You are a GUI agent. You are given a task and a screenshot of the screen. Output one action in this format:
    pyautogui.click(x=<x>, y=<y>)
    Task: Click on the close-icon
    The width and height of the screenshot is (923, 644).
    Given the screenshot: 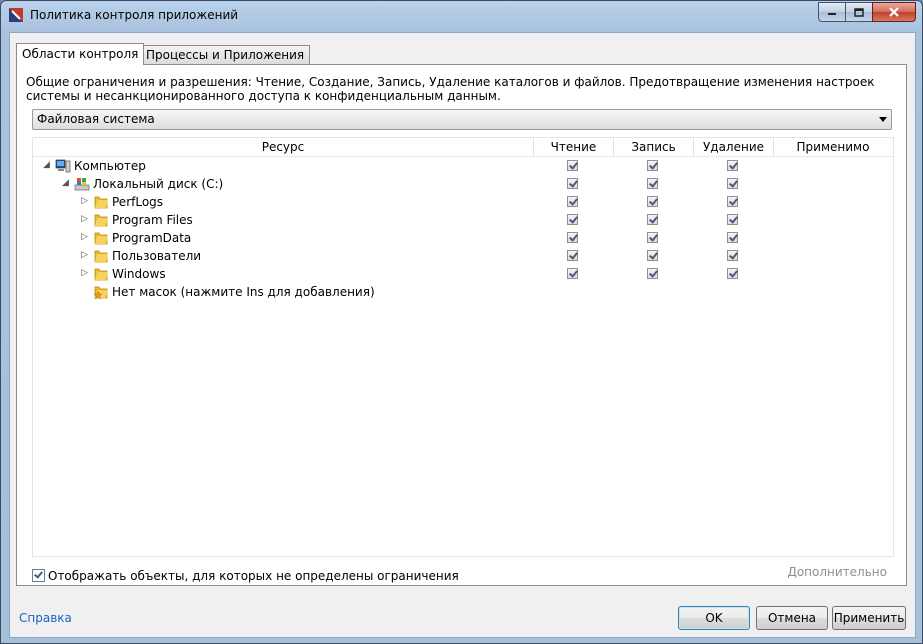 What is the action you would take?
    pyautogui.click(x=894, y=12)
    